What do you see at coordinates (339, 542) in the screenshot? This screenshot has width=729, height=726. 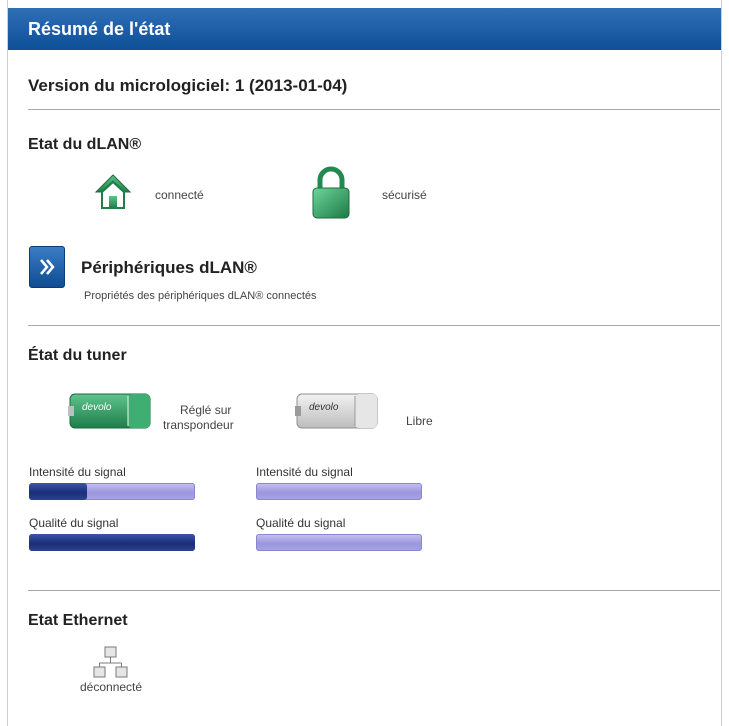 I see `tuner-2-quality-bar` at bounding box center [339, 542].